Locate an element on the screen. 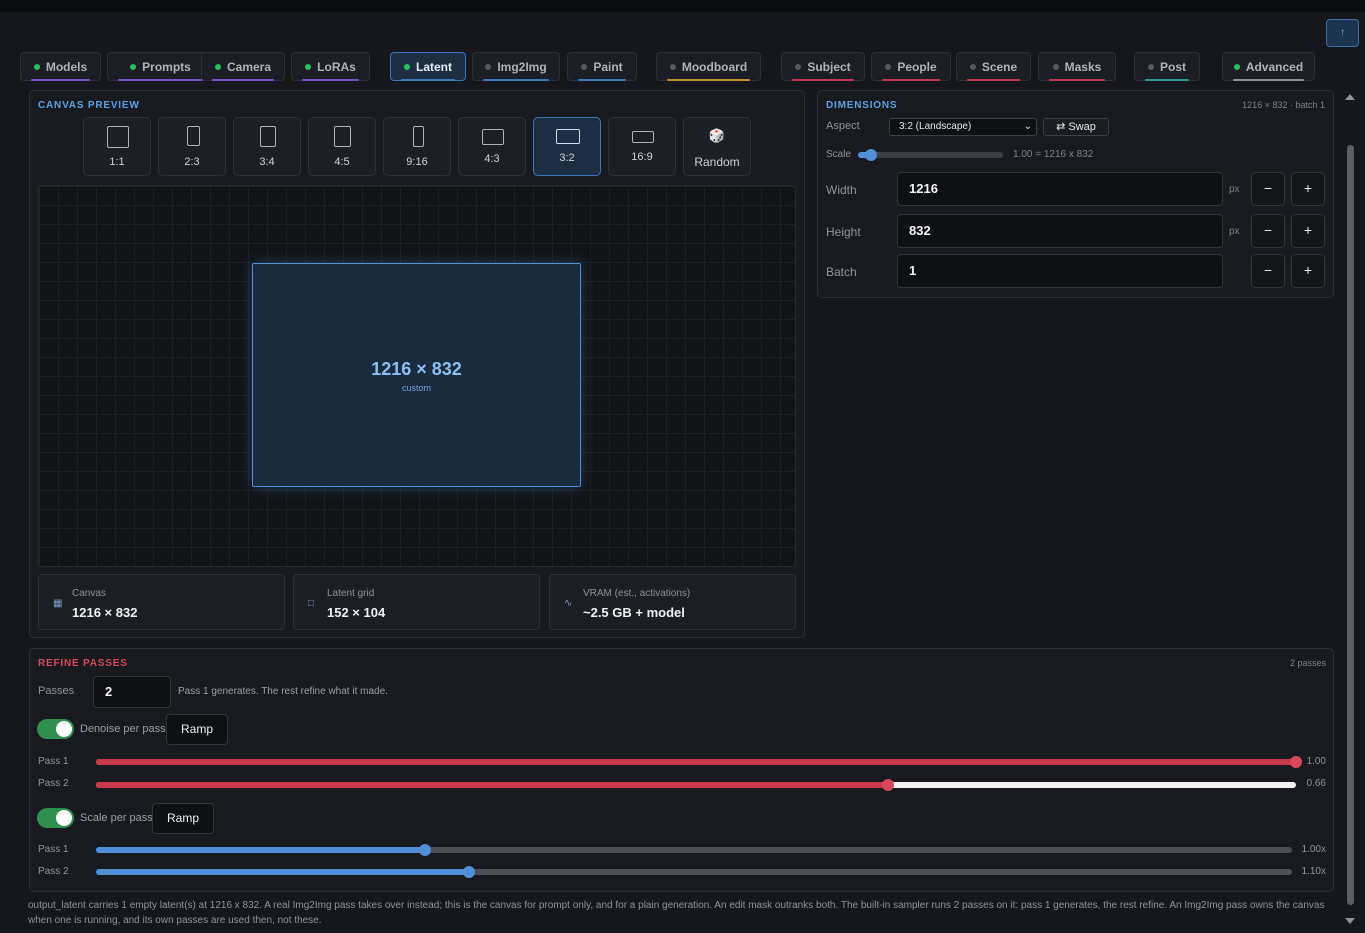 This screenshot has height=933, width=1365. scale-ramp-button: Ramp is located at coordinates (183, 818).